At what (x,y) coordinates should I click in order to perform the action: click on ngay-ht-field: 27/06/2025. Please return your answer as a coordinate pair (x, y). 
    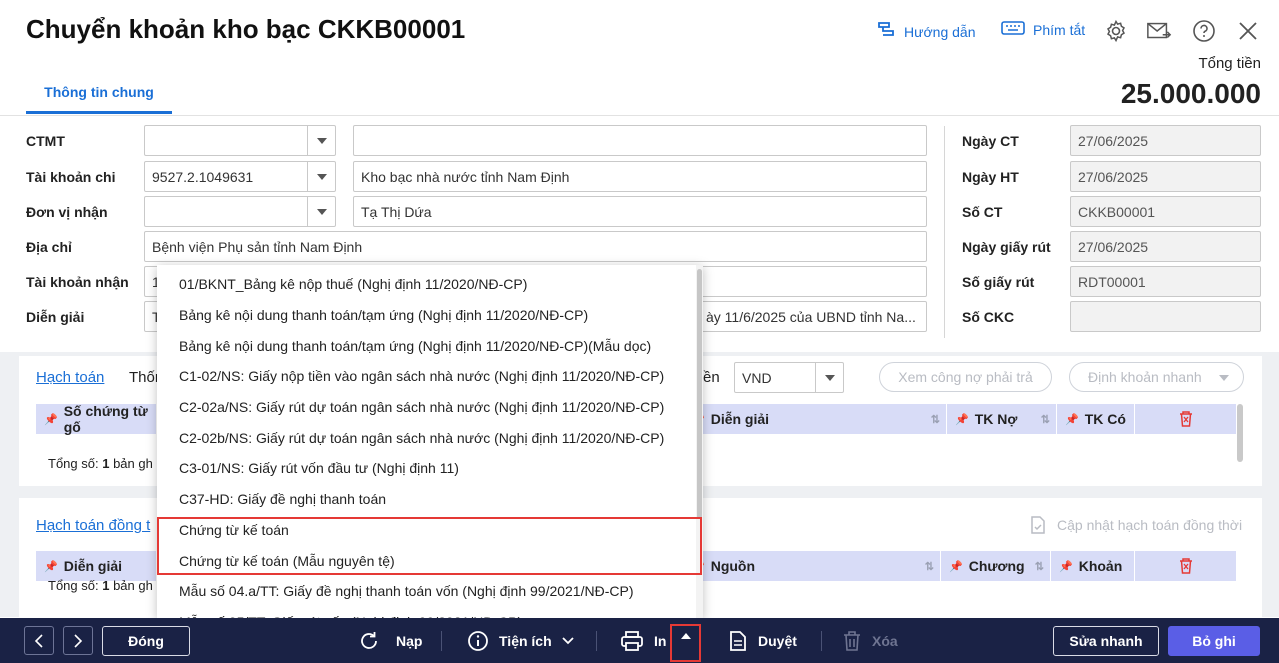
    Looking at the image, I should click on (1165, 176).